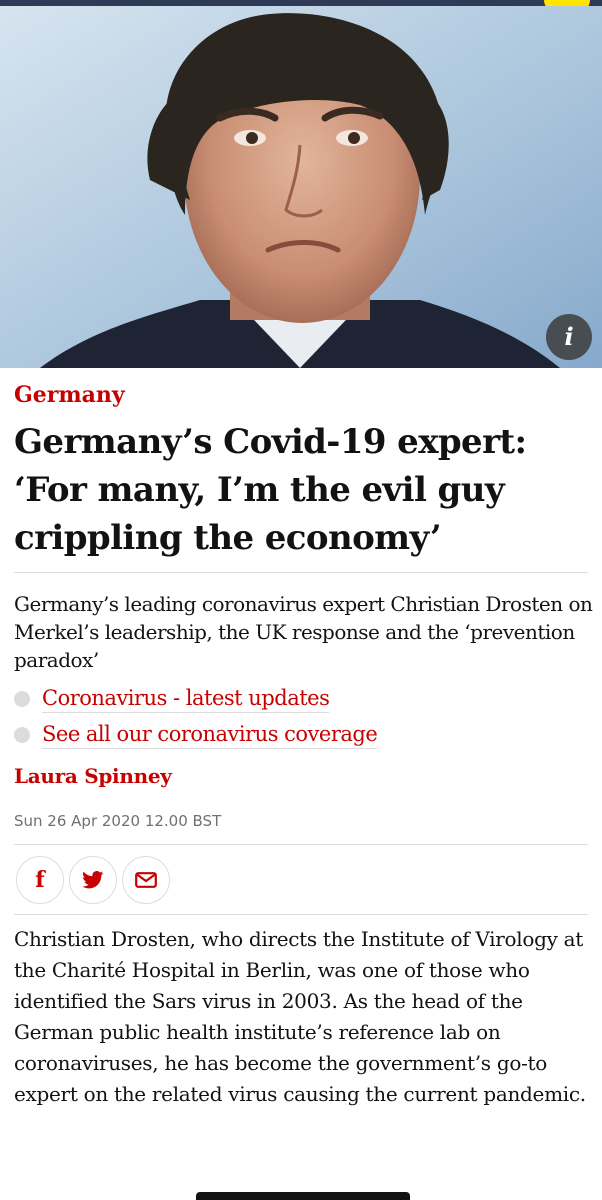 The image size is (602, 1200). Describe the element at coordinates (69, 395) in the screenshot. I see `section-label: Germany` at that location.